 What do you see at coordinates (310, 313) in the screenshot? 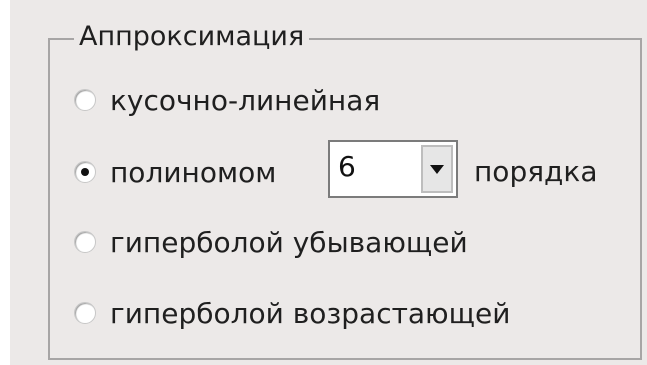
I see `radio-label-increasing-hyperbola: гиперболой возрастающей` at bounding box center [310, 313].